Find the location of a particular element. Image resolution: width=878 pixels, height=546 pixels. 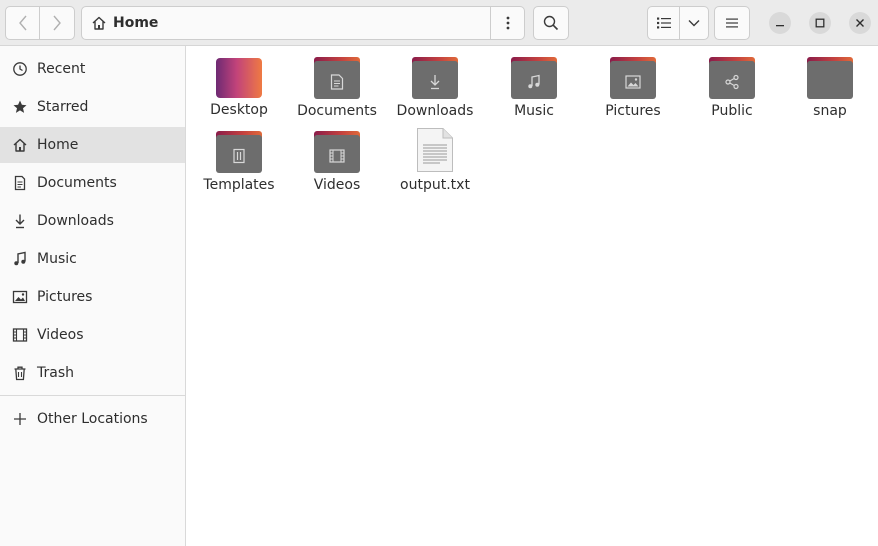

minimize-icon is located at coordinates (780, 26).